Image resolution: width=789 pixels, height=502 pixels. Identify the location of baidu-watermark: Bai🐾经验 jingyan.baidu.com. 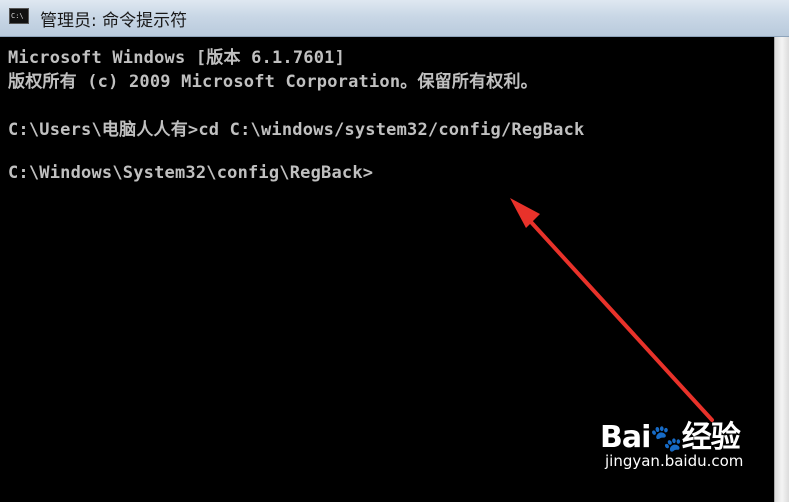
(671, 441).